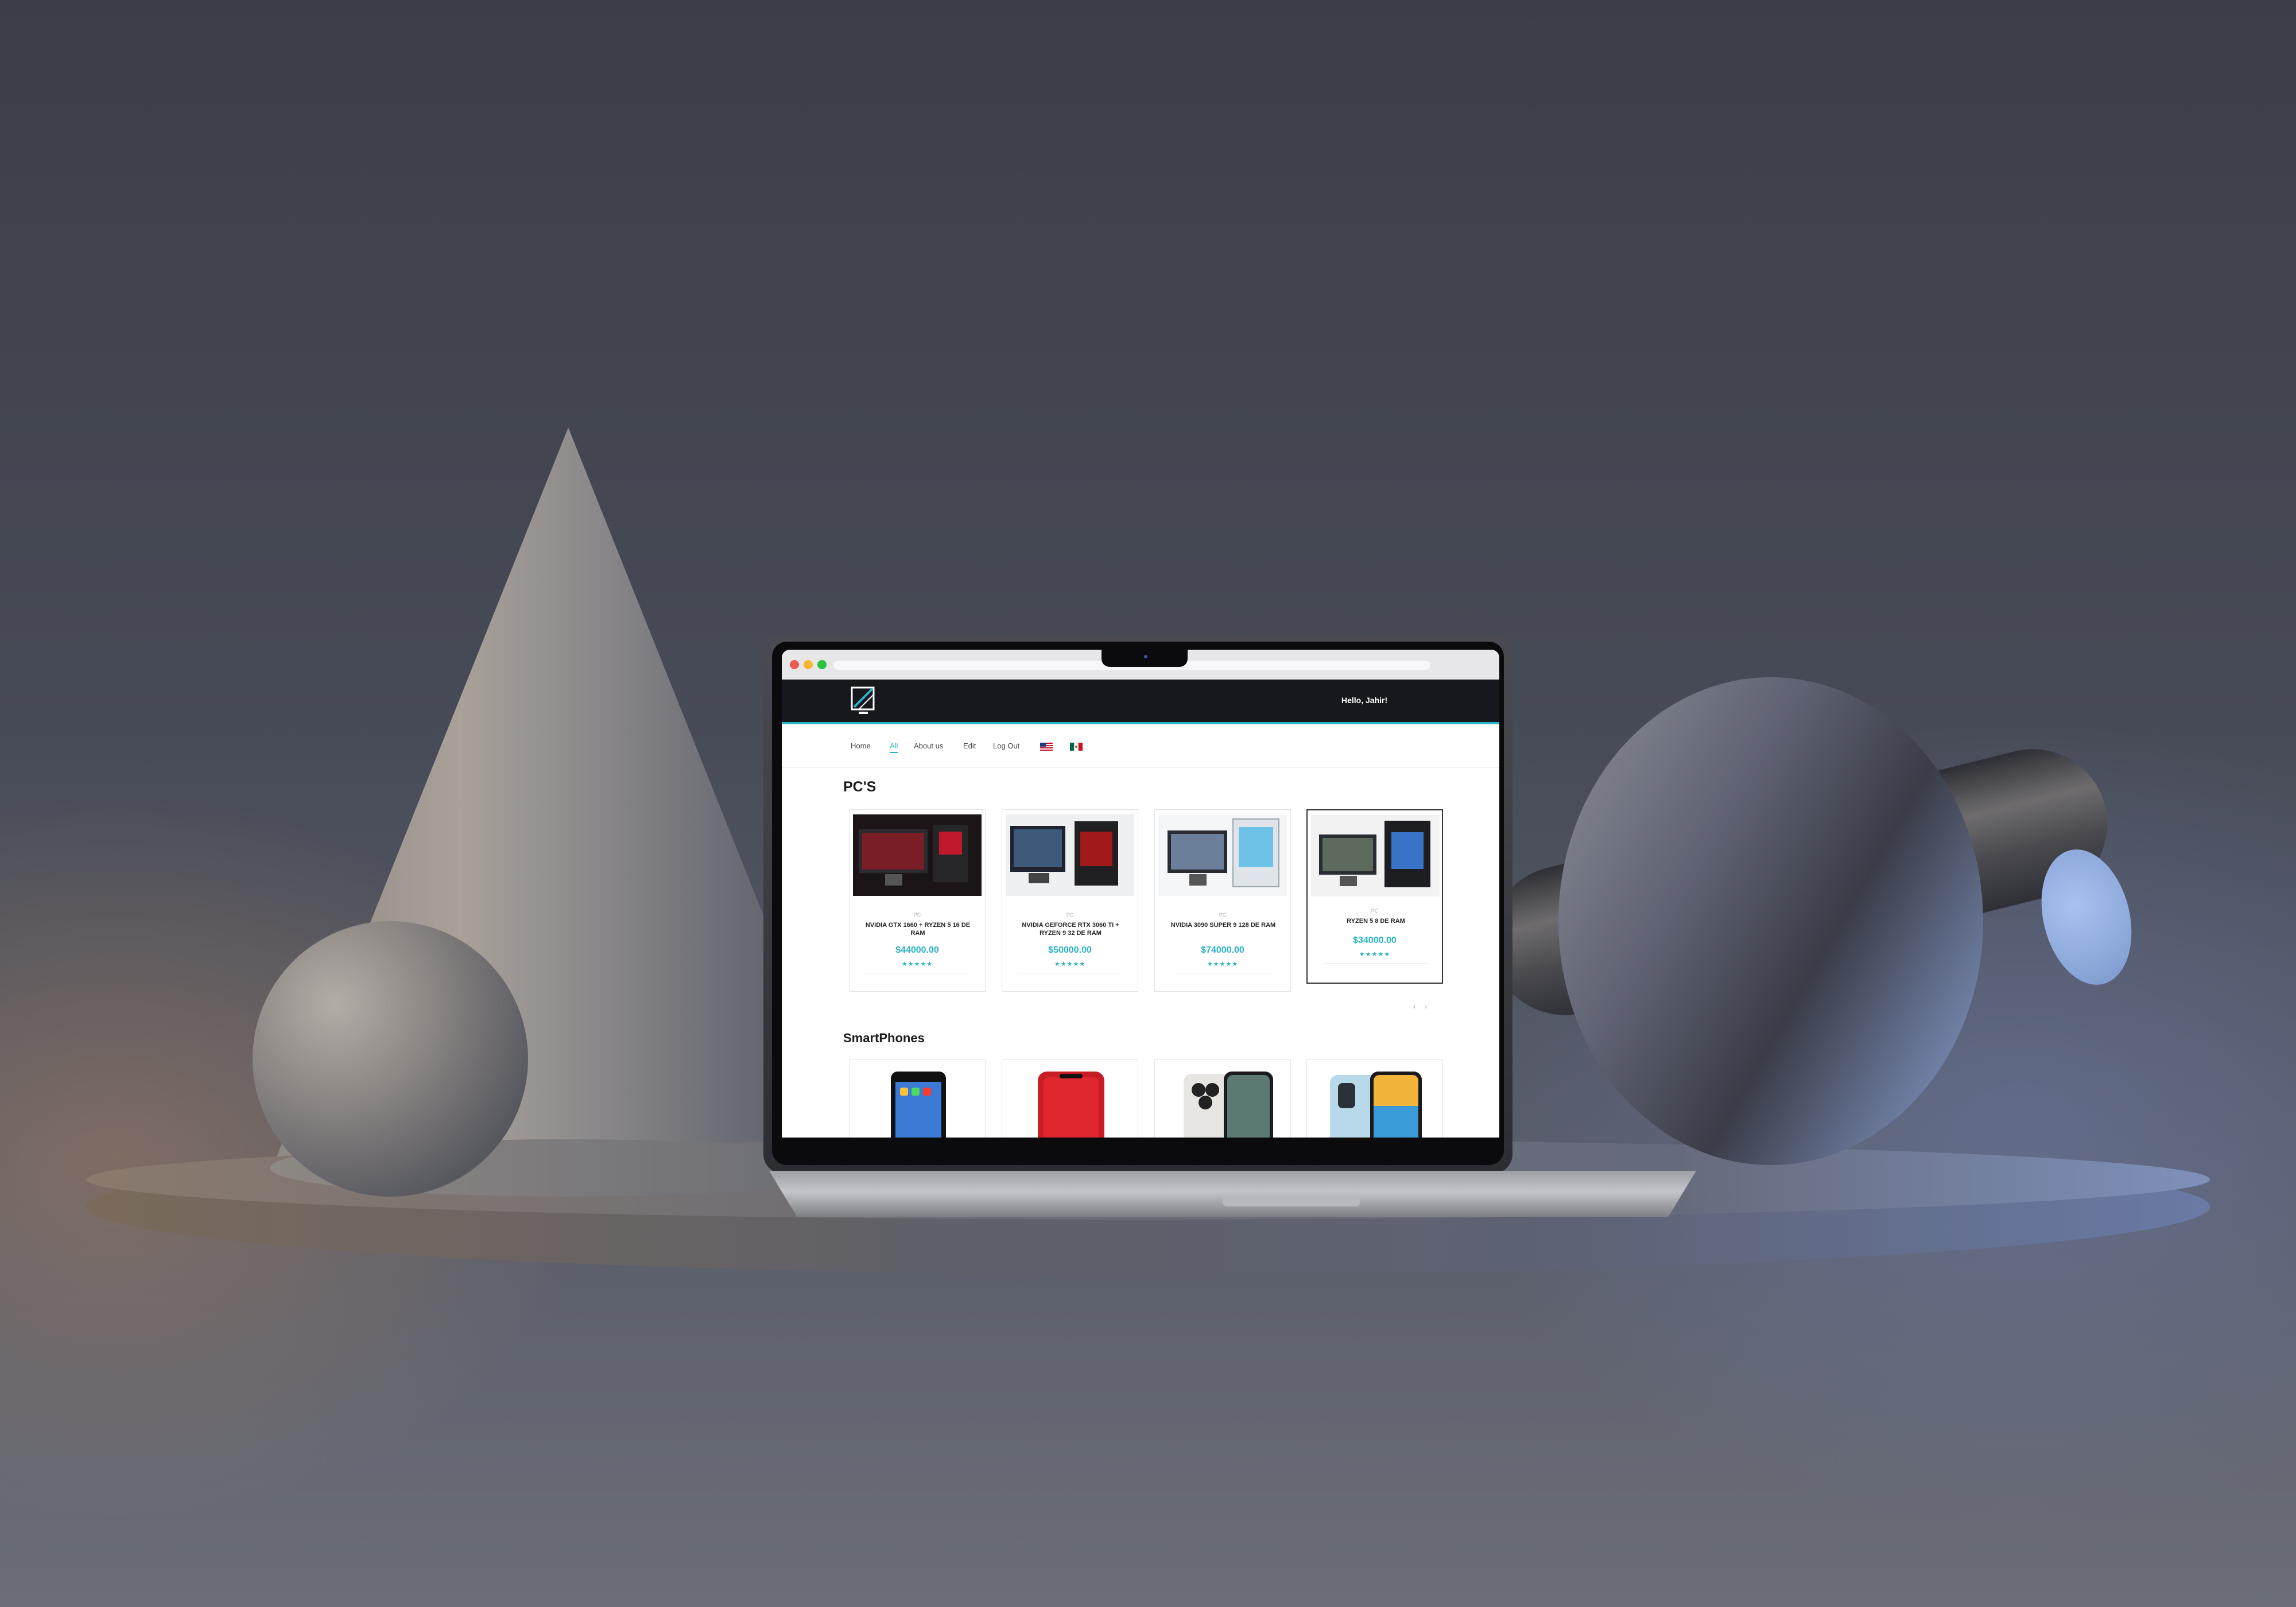 The height and width of the screenshot is (1607, 2296). Describe the element at coordinates (928, 746) in the screenshot. I see `nav-about-us: About us` at that location.